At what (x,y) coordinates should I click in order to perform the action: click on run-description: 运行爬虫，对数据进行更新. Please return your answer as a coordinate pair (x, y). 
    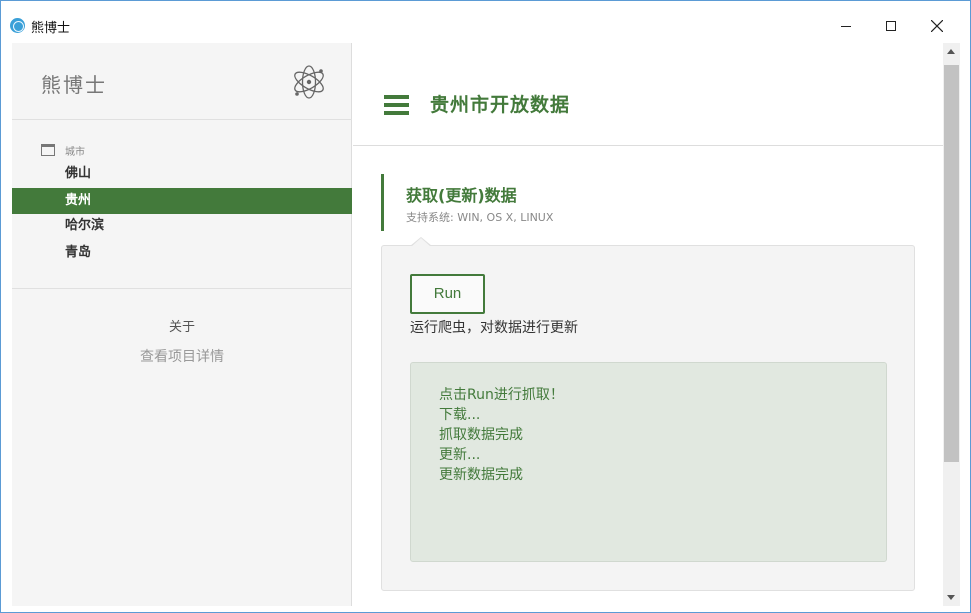
    Looking at the image, I should click on (494, 328).